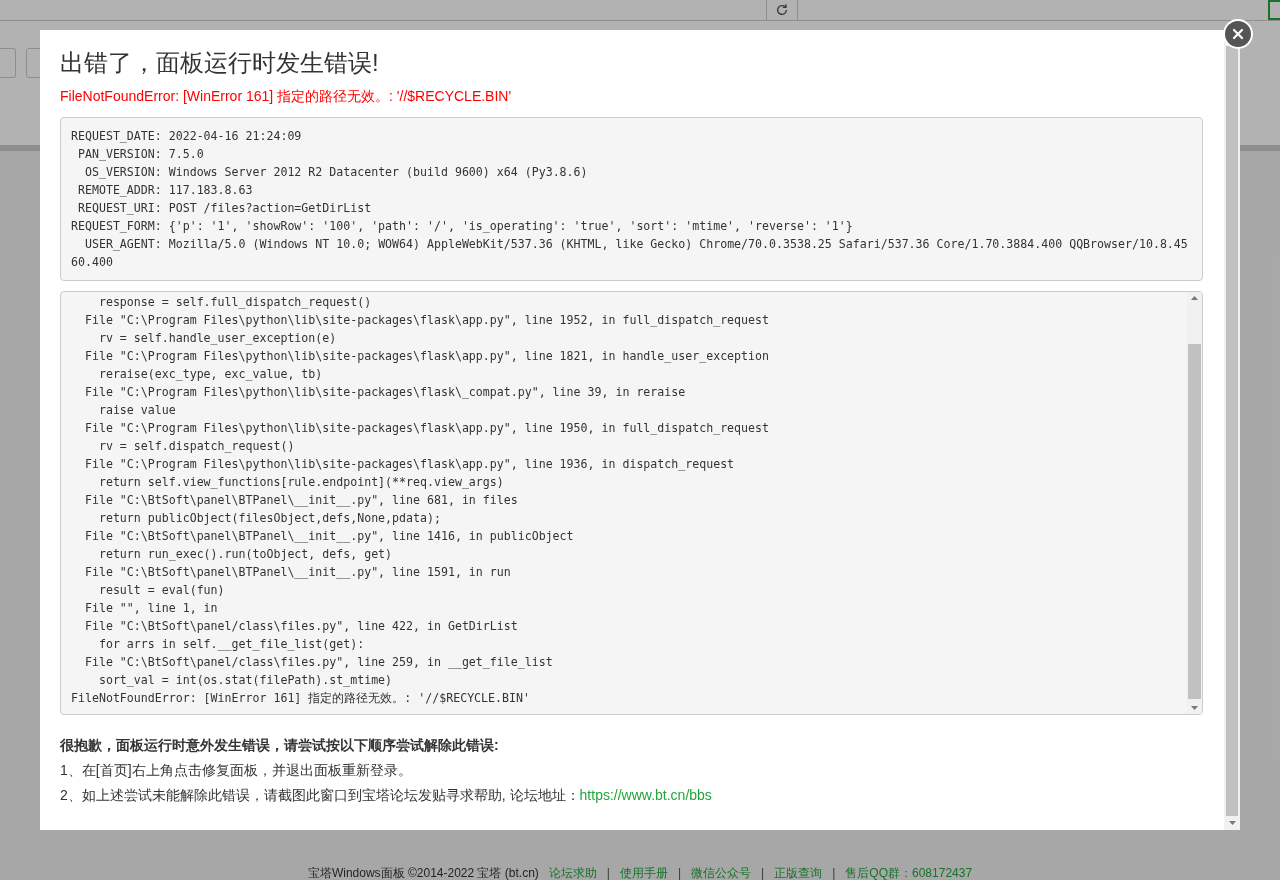 The height and width of the screenshot is (880, 1280). I want to click on help-step-text: 1、在[首页]右上角点击修复面板，并退出面板重新登录。, so click(236, 770).